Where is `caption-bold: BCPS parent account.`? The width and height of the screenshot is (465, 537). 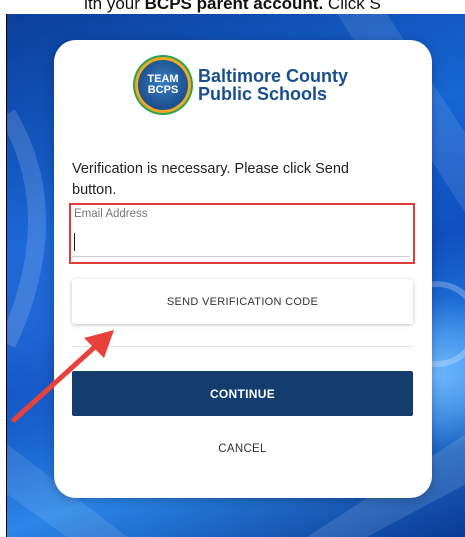 caption-bold: BCPS parent account. is located at coordinates (234, 6).